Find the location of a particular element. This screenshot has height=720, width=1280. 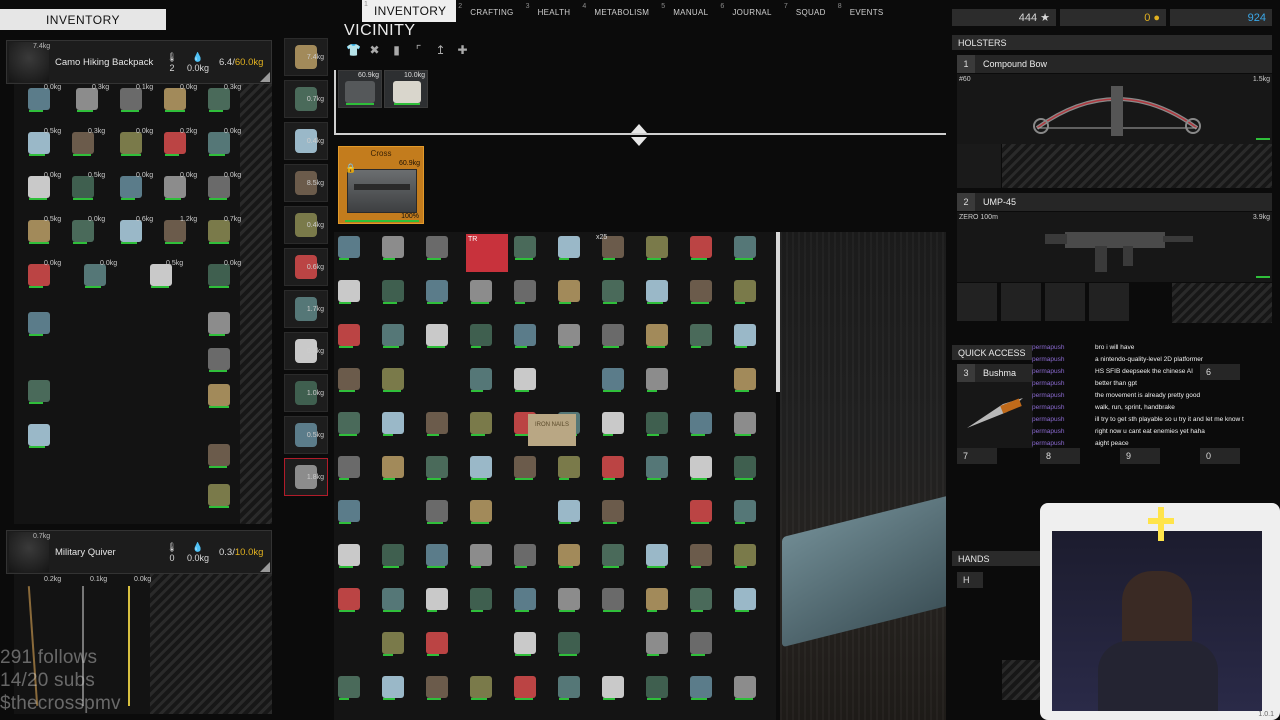

equipment-slot: 7.4kg is located at coordinates (306, 57).